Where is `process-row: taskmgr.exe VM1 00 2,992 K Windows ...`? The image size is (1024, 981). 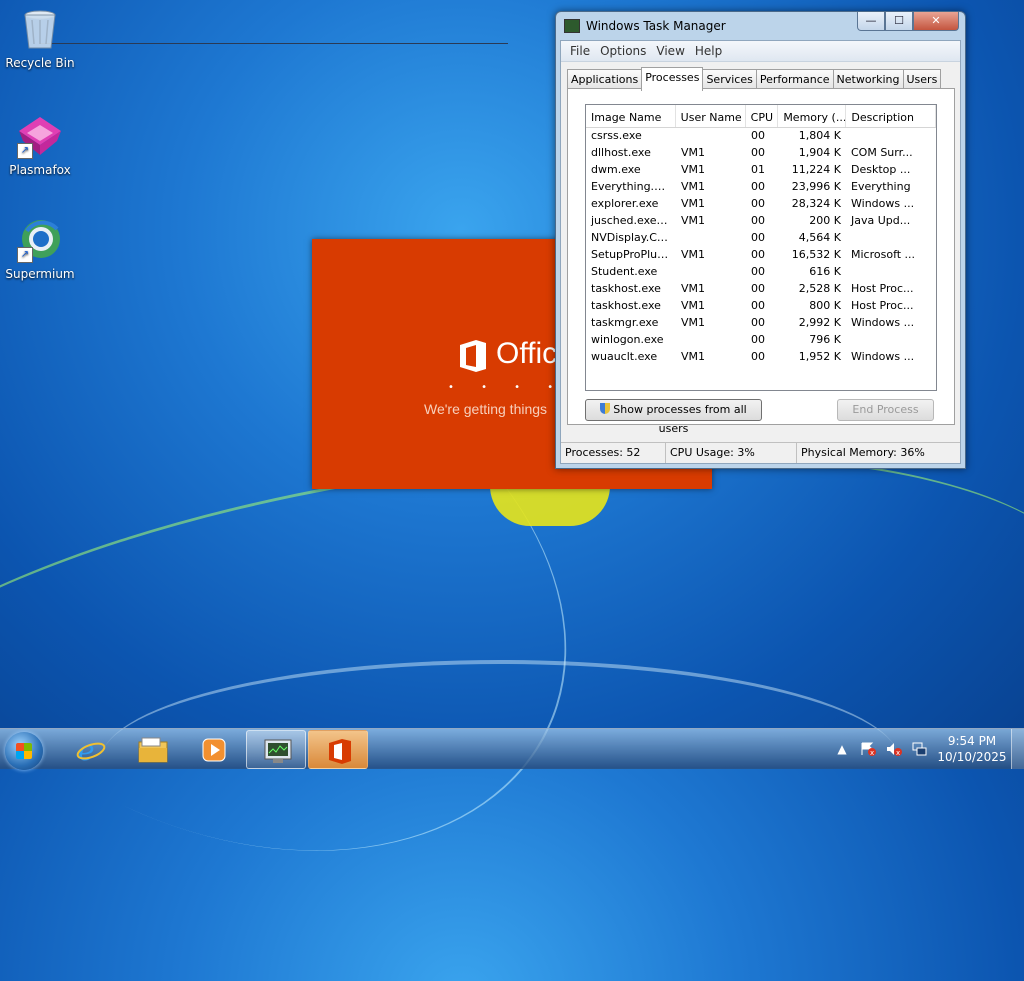 process-row: taskmgr.exe VM1 00 2,992 K Windows ... is located at coordinates (761, 323).